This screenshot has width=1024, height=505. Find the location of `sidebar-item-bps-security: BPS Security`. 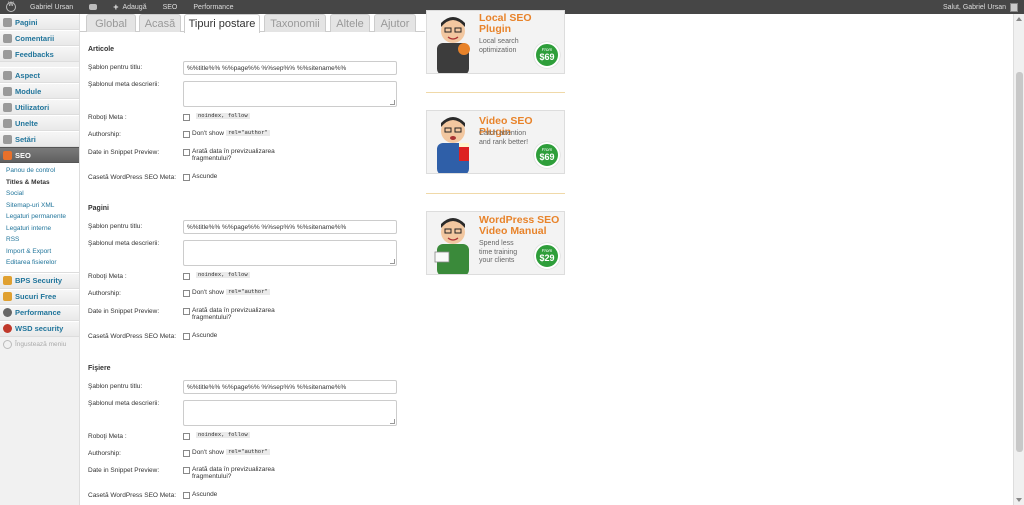

sidebar-item-bps-security: BPS Security is located at coordinates (39, 280).